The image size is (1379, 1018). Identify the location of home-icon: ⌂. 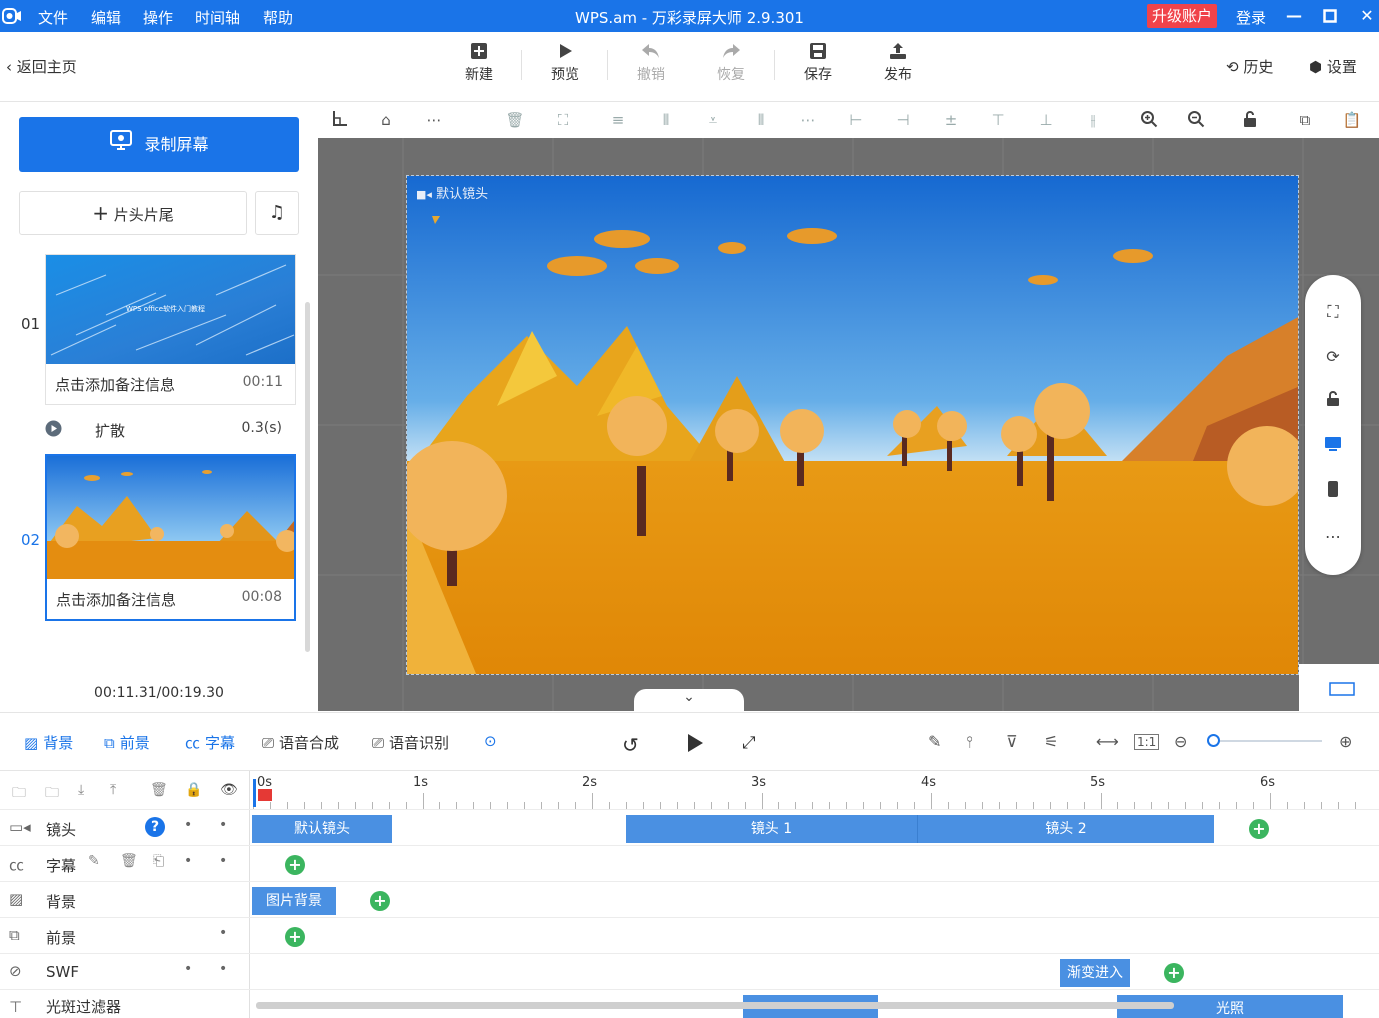
(386, 120).